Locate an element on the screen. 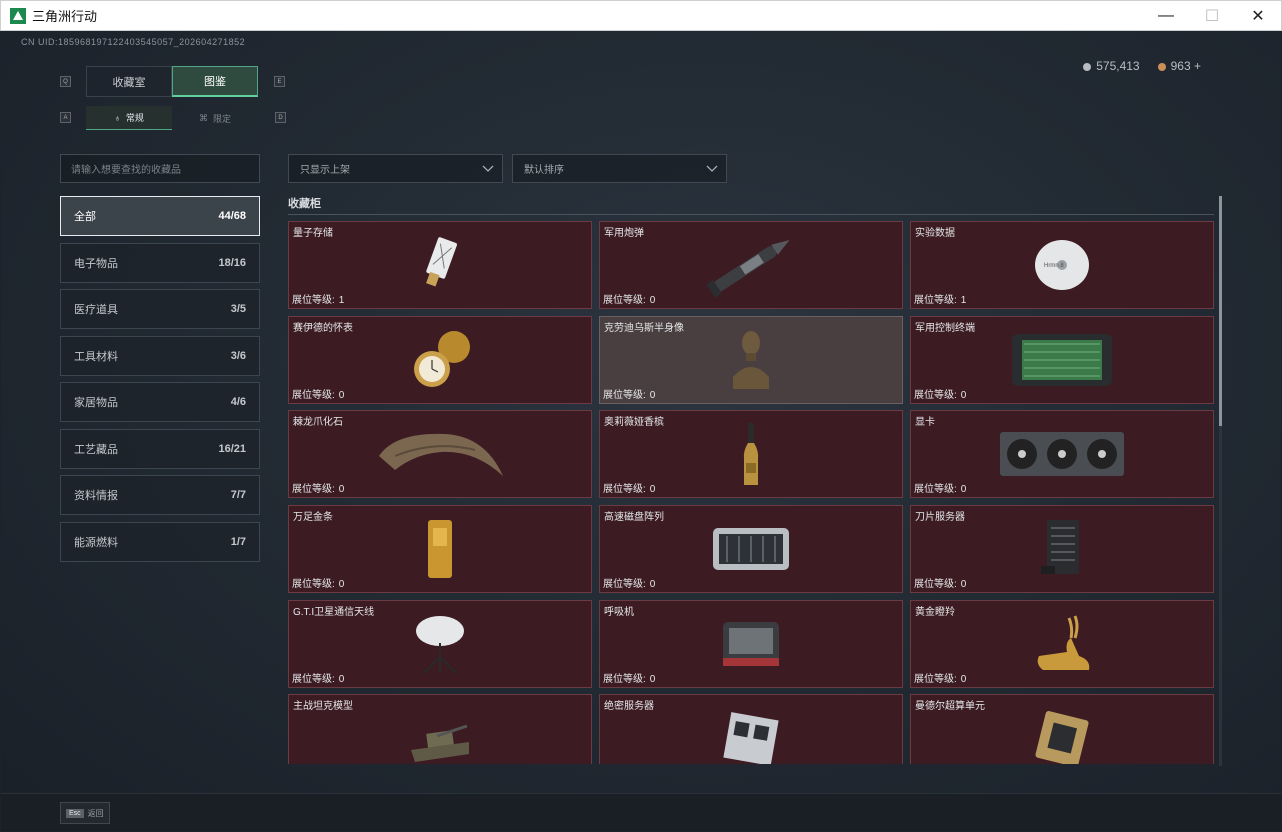 This screenshot has height=832, width=1282. category-count: 16/21 is located at coordinates (232, 448).